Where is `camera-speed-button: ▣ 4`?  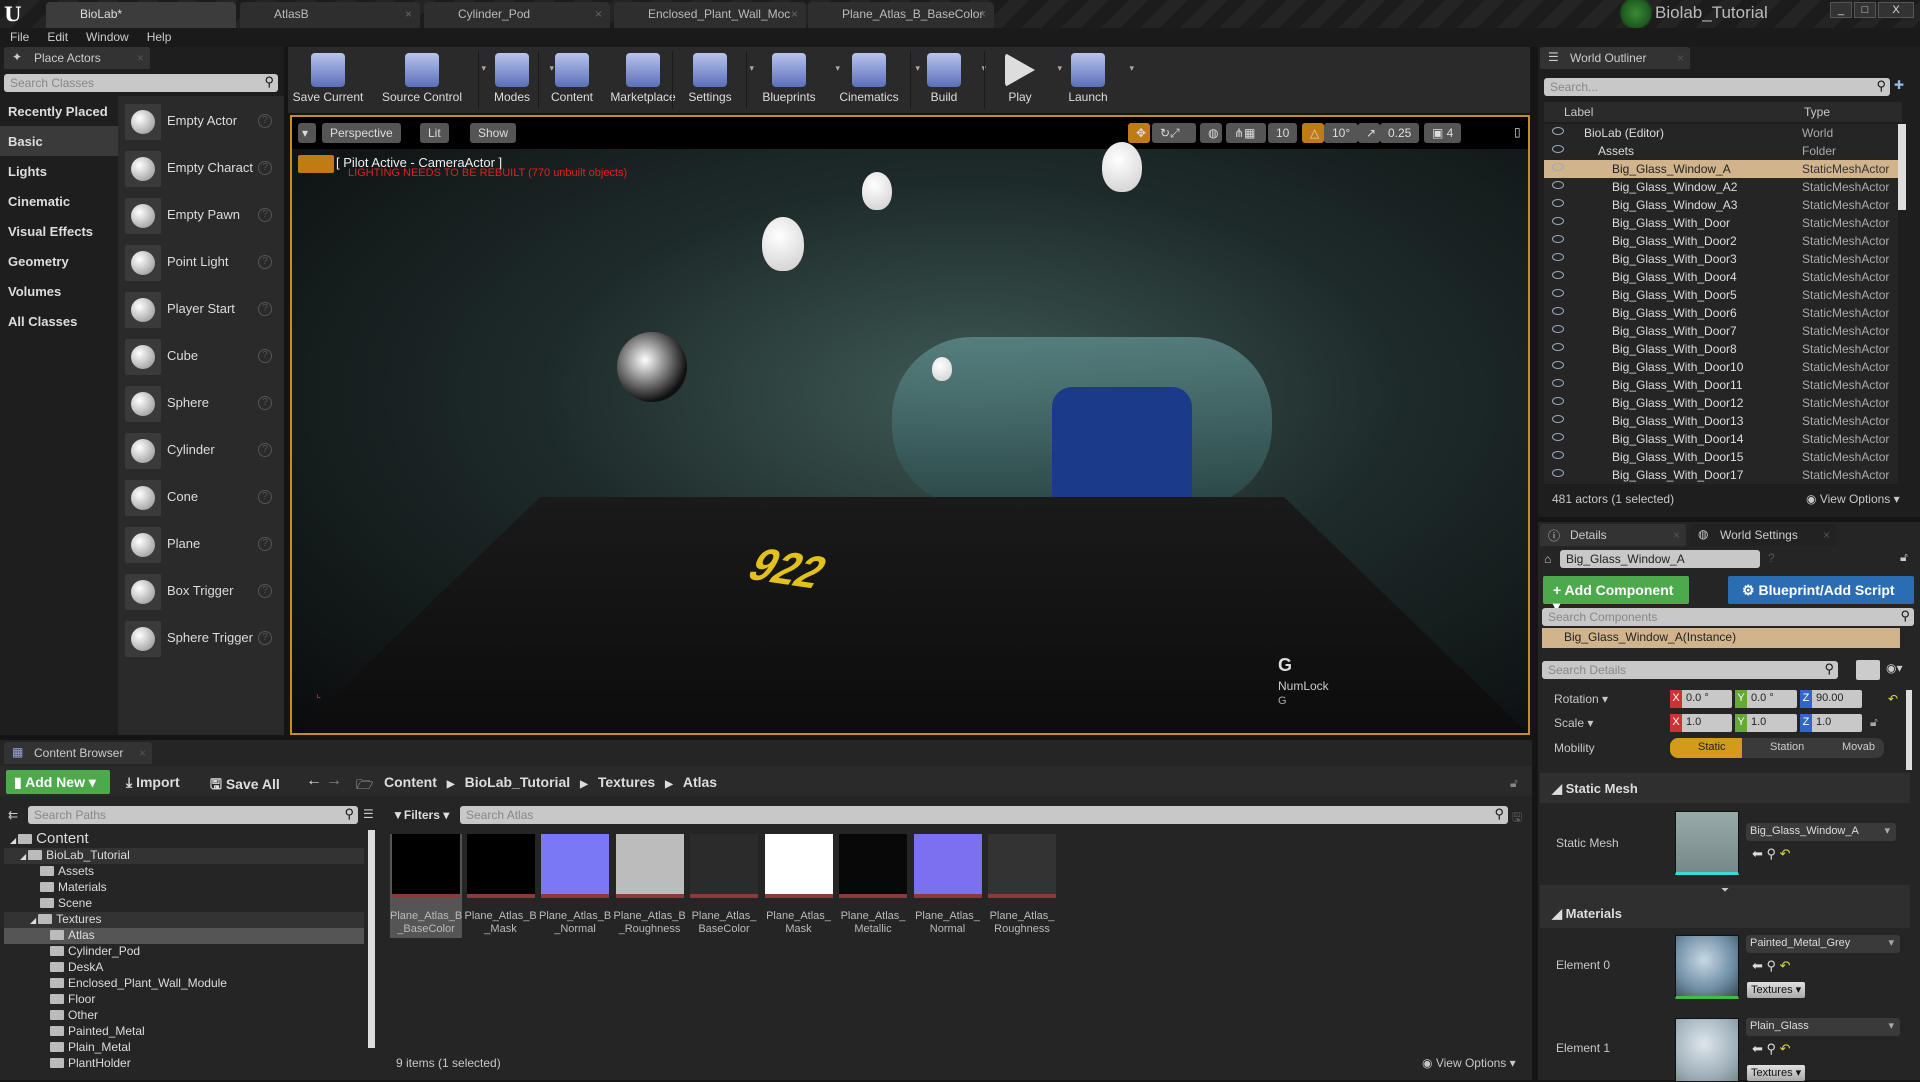 camera-speed-button: ▣ 4 is located at coordinates (1443, 133).